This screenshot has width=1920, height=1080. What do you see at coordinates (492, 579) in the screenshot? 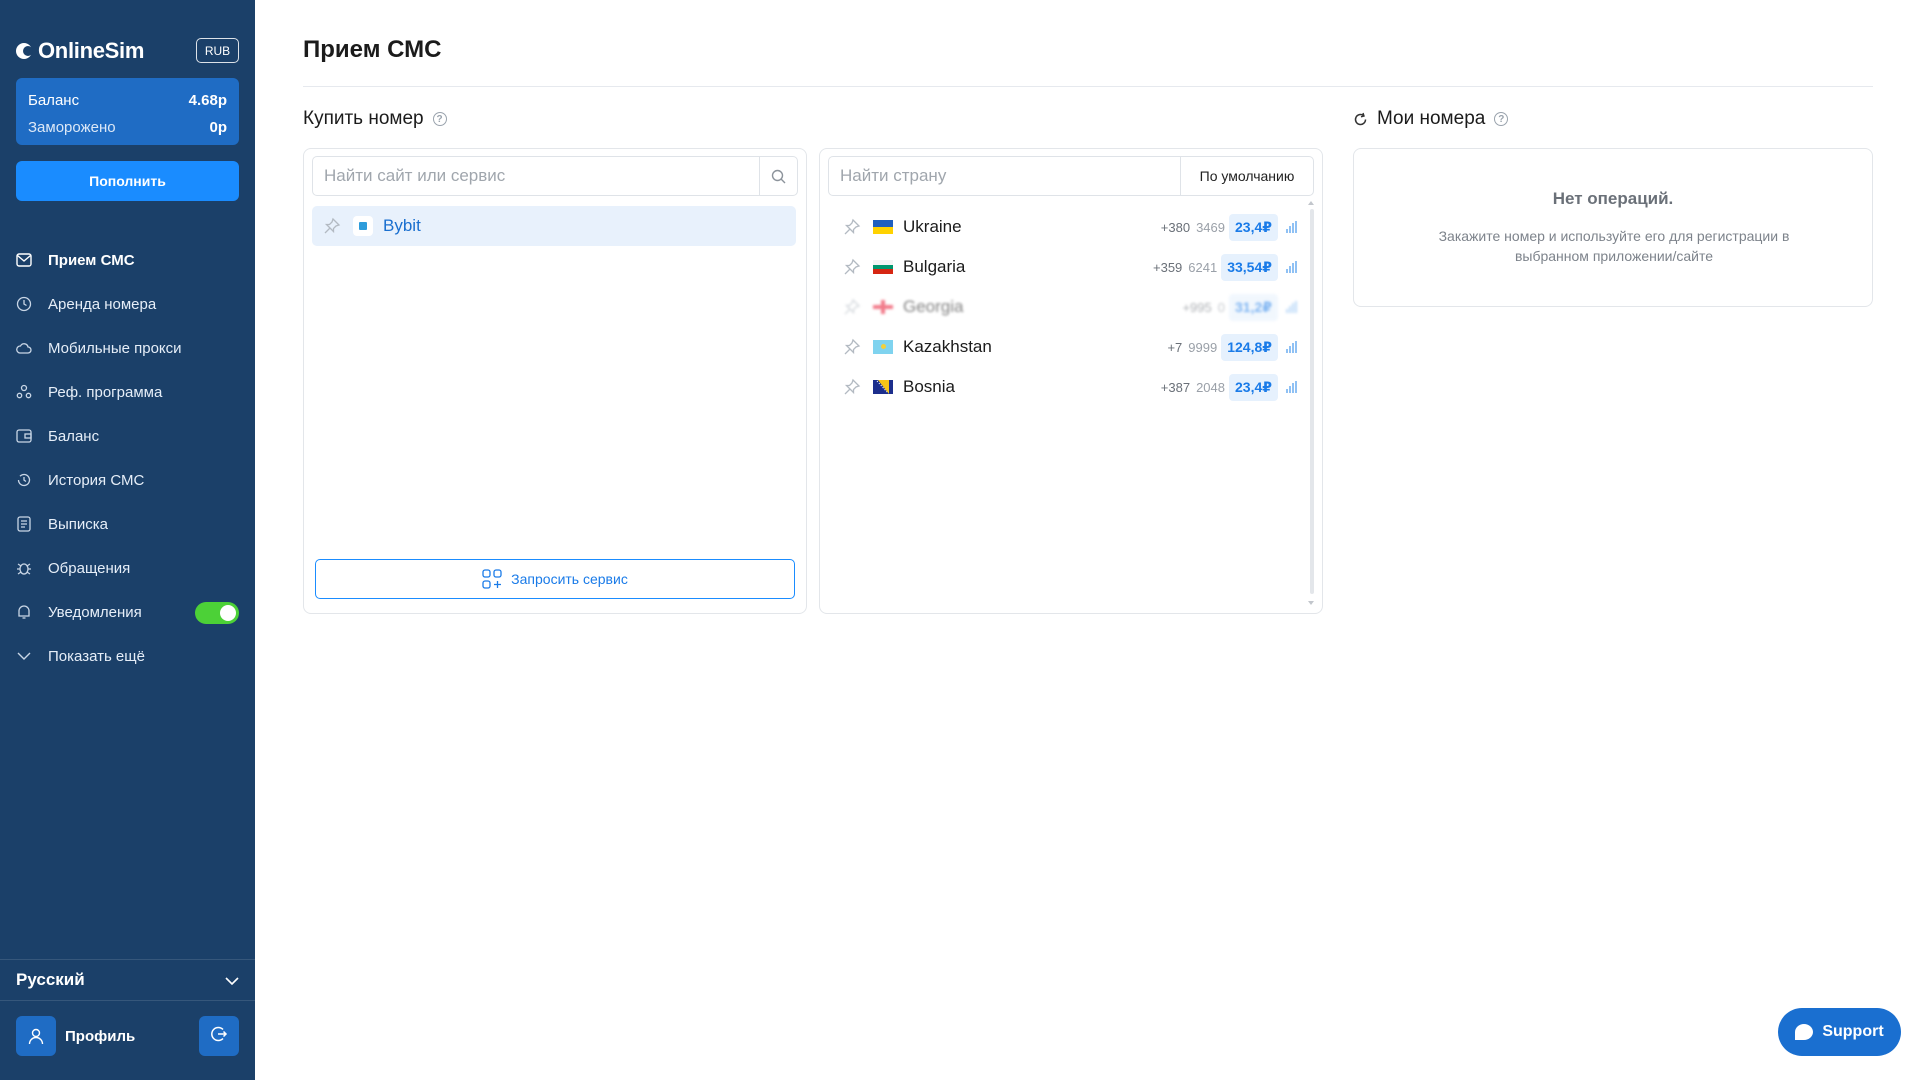
I see `add-grid-icon` at bounding box center [492, 579].